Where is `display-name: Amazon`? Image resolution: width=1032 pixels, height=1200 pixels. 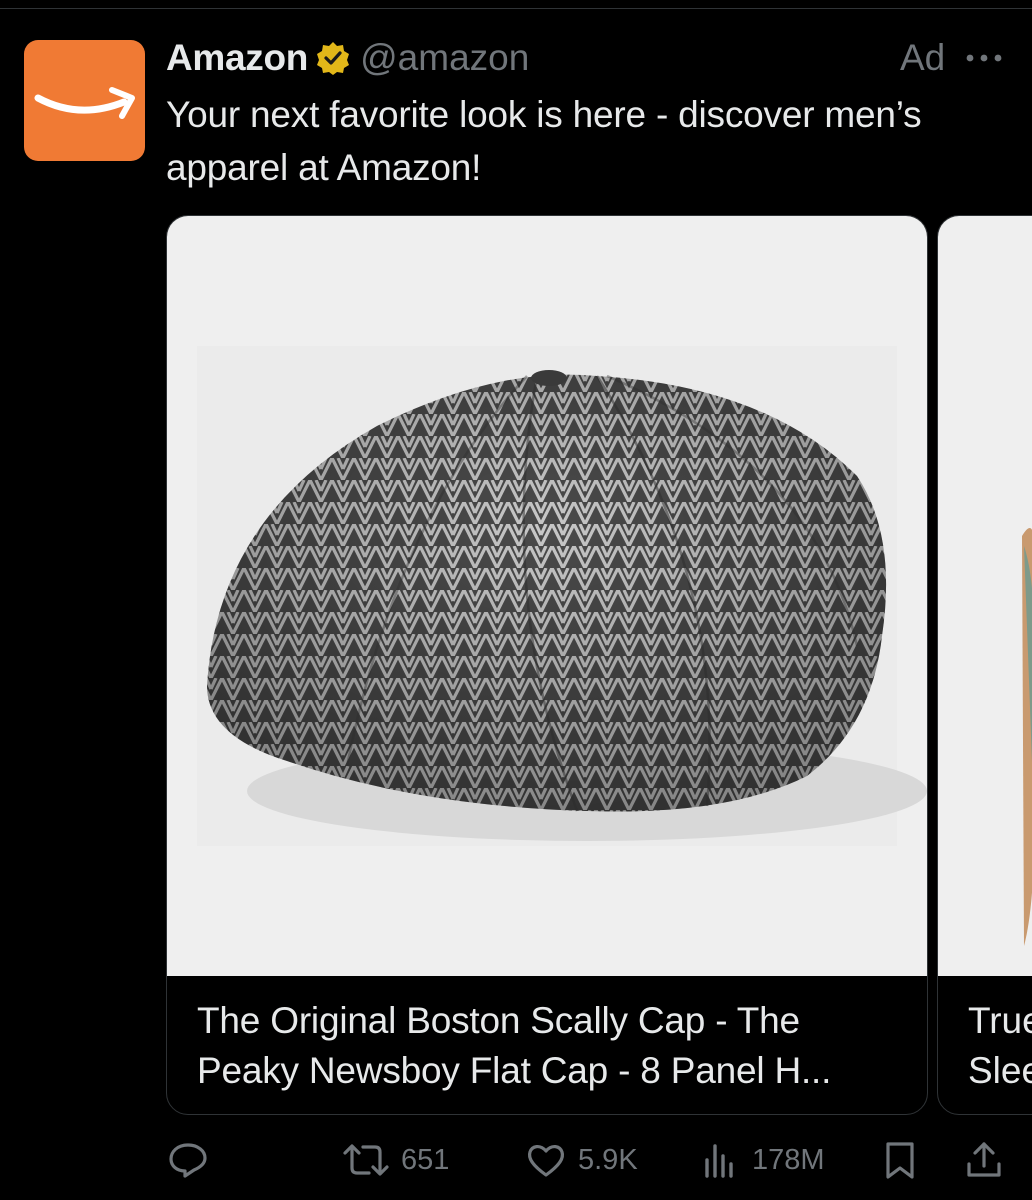
display-name: Amazon is located at coordinates (237, 58).